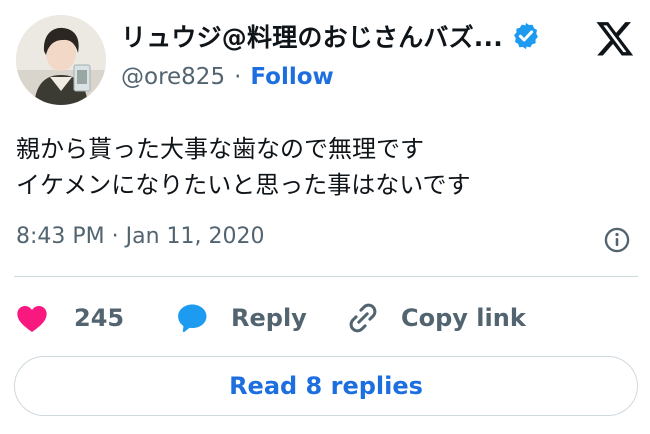 This screenshot has width=650, height=434. What do you see at coordinates (70, 318) in the screenshot?
I see `like-button: 245` at bounding box center [70, 318].